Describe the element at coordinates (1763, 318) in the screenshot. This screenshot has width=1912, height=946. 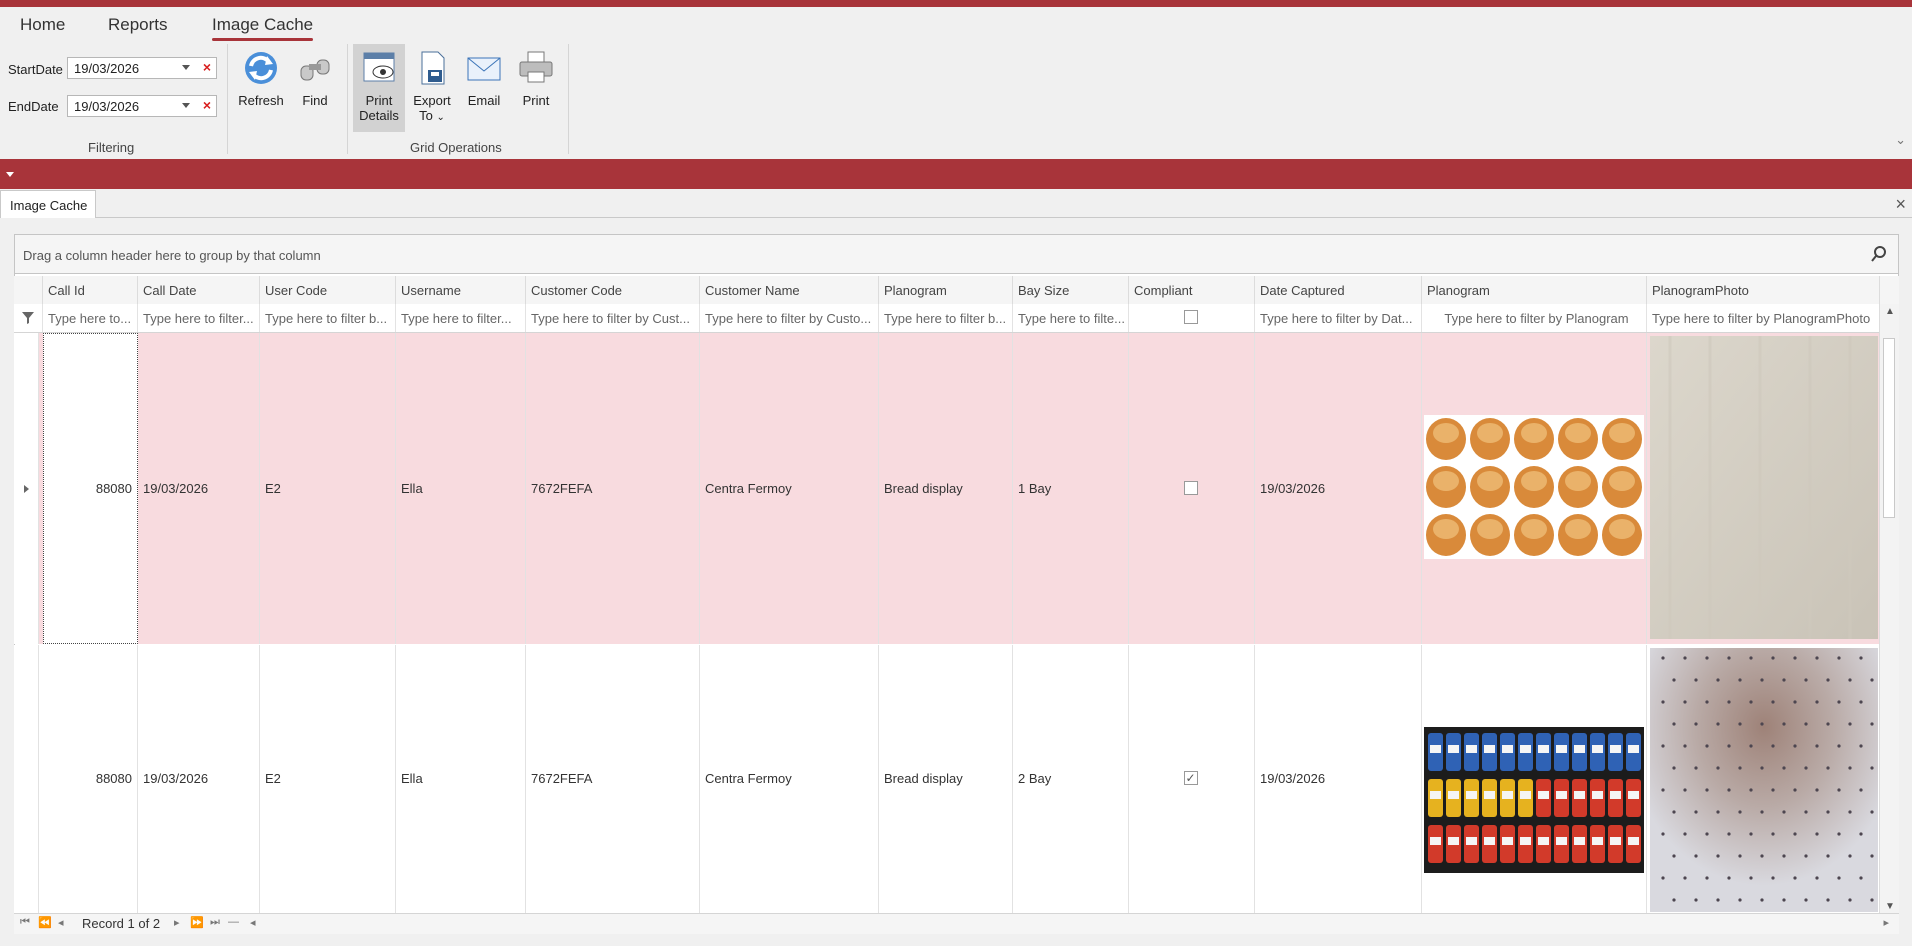
I see `filter-input-planogram-photo: Type here to filter by PlanogramPhoto` at that location.